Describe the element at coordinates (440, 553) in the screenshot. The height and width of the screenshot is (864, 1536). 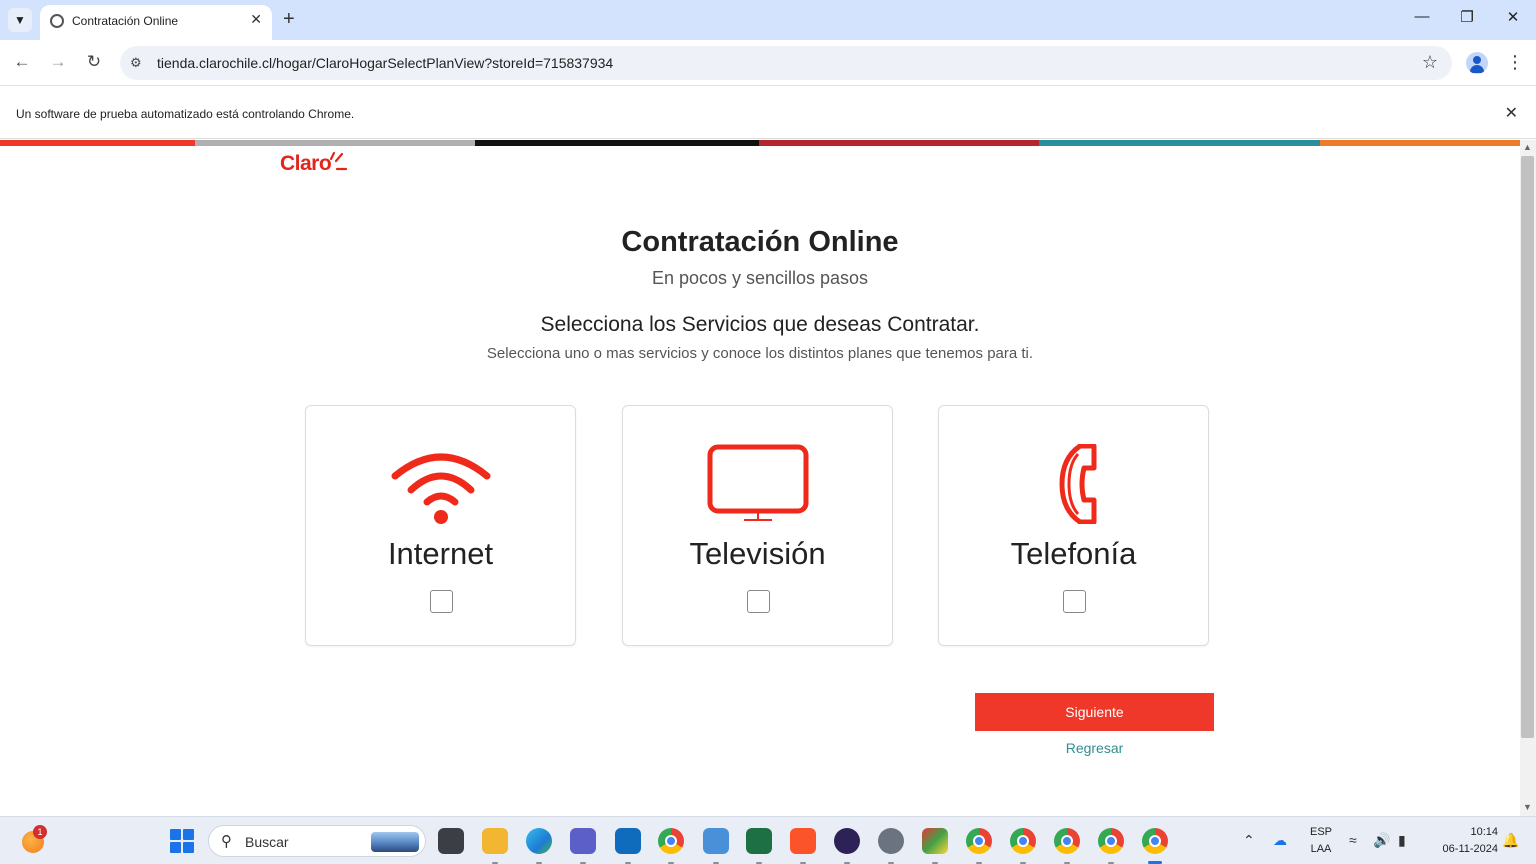
I see `service-label-internet: Internet` at that location.